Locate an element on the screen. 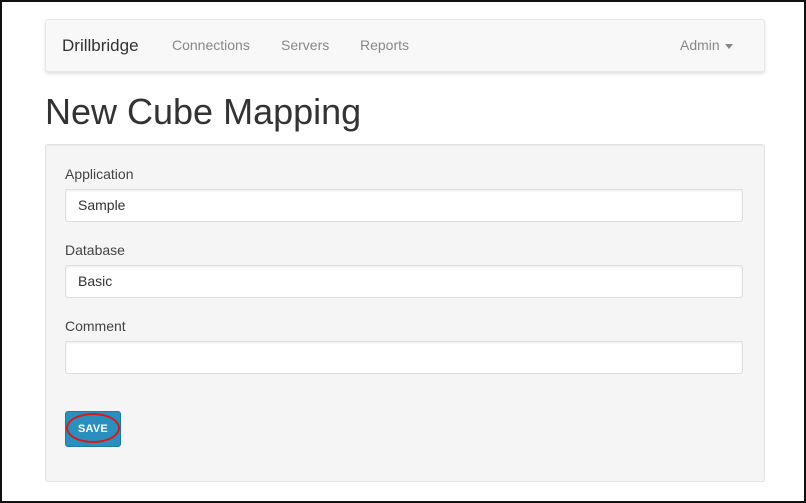 The image size is (806, 503). application-label: Application is located at coordinates (99, 174).